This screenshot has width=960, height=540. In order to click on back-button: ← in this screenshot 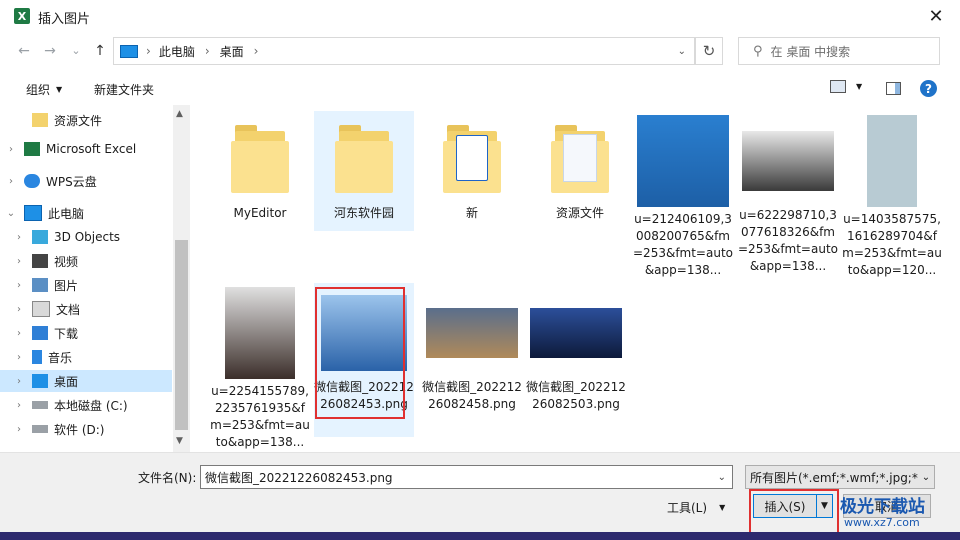, I will do `click(24, 51)`.